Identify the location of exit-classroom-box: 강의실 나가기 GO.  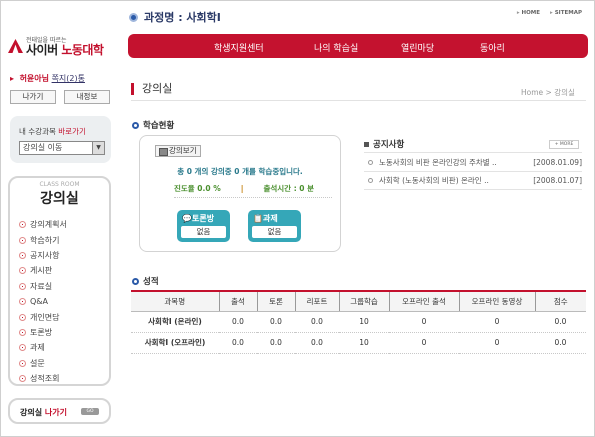
(59, 411).